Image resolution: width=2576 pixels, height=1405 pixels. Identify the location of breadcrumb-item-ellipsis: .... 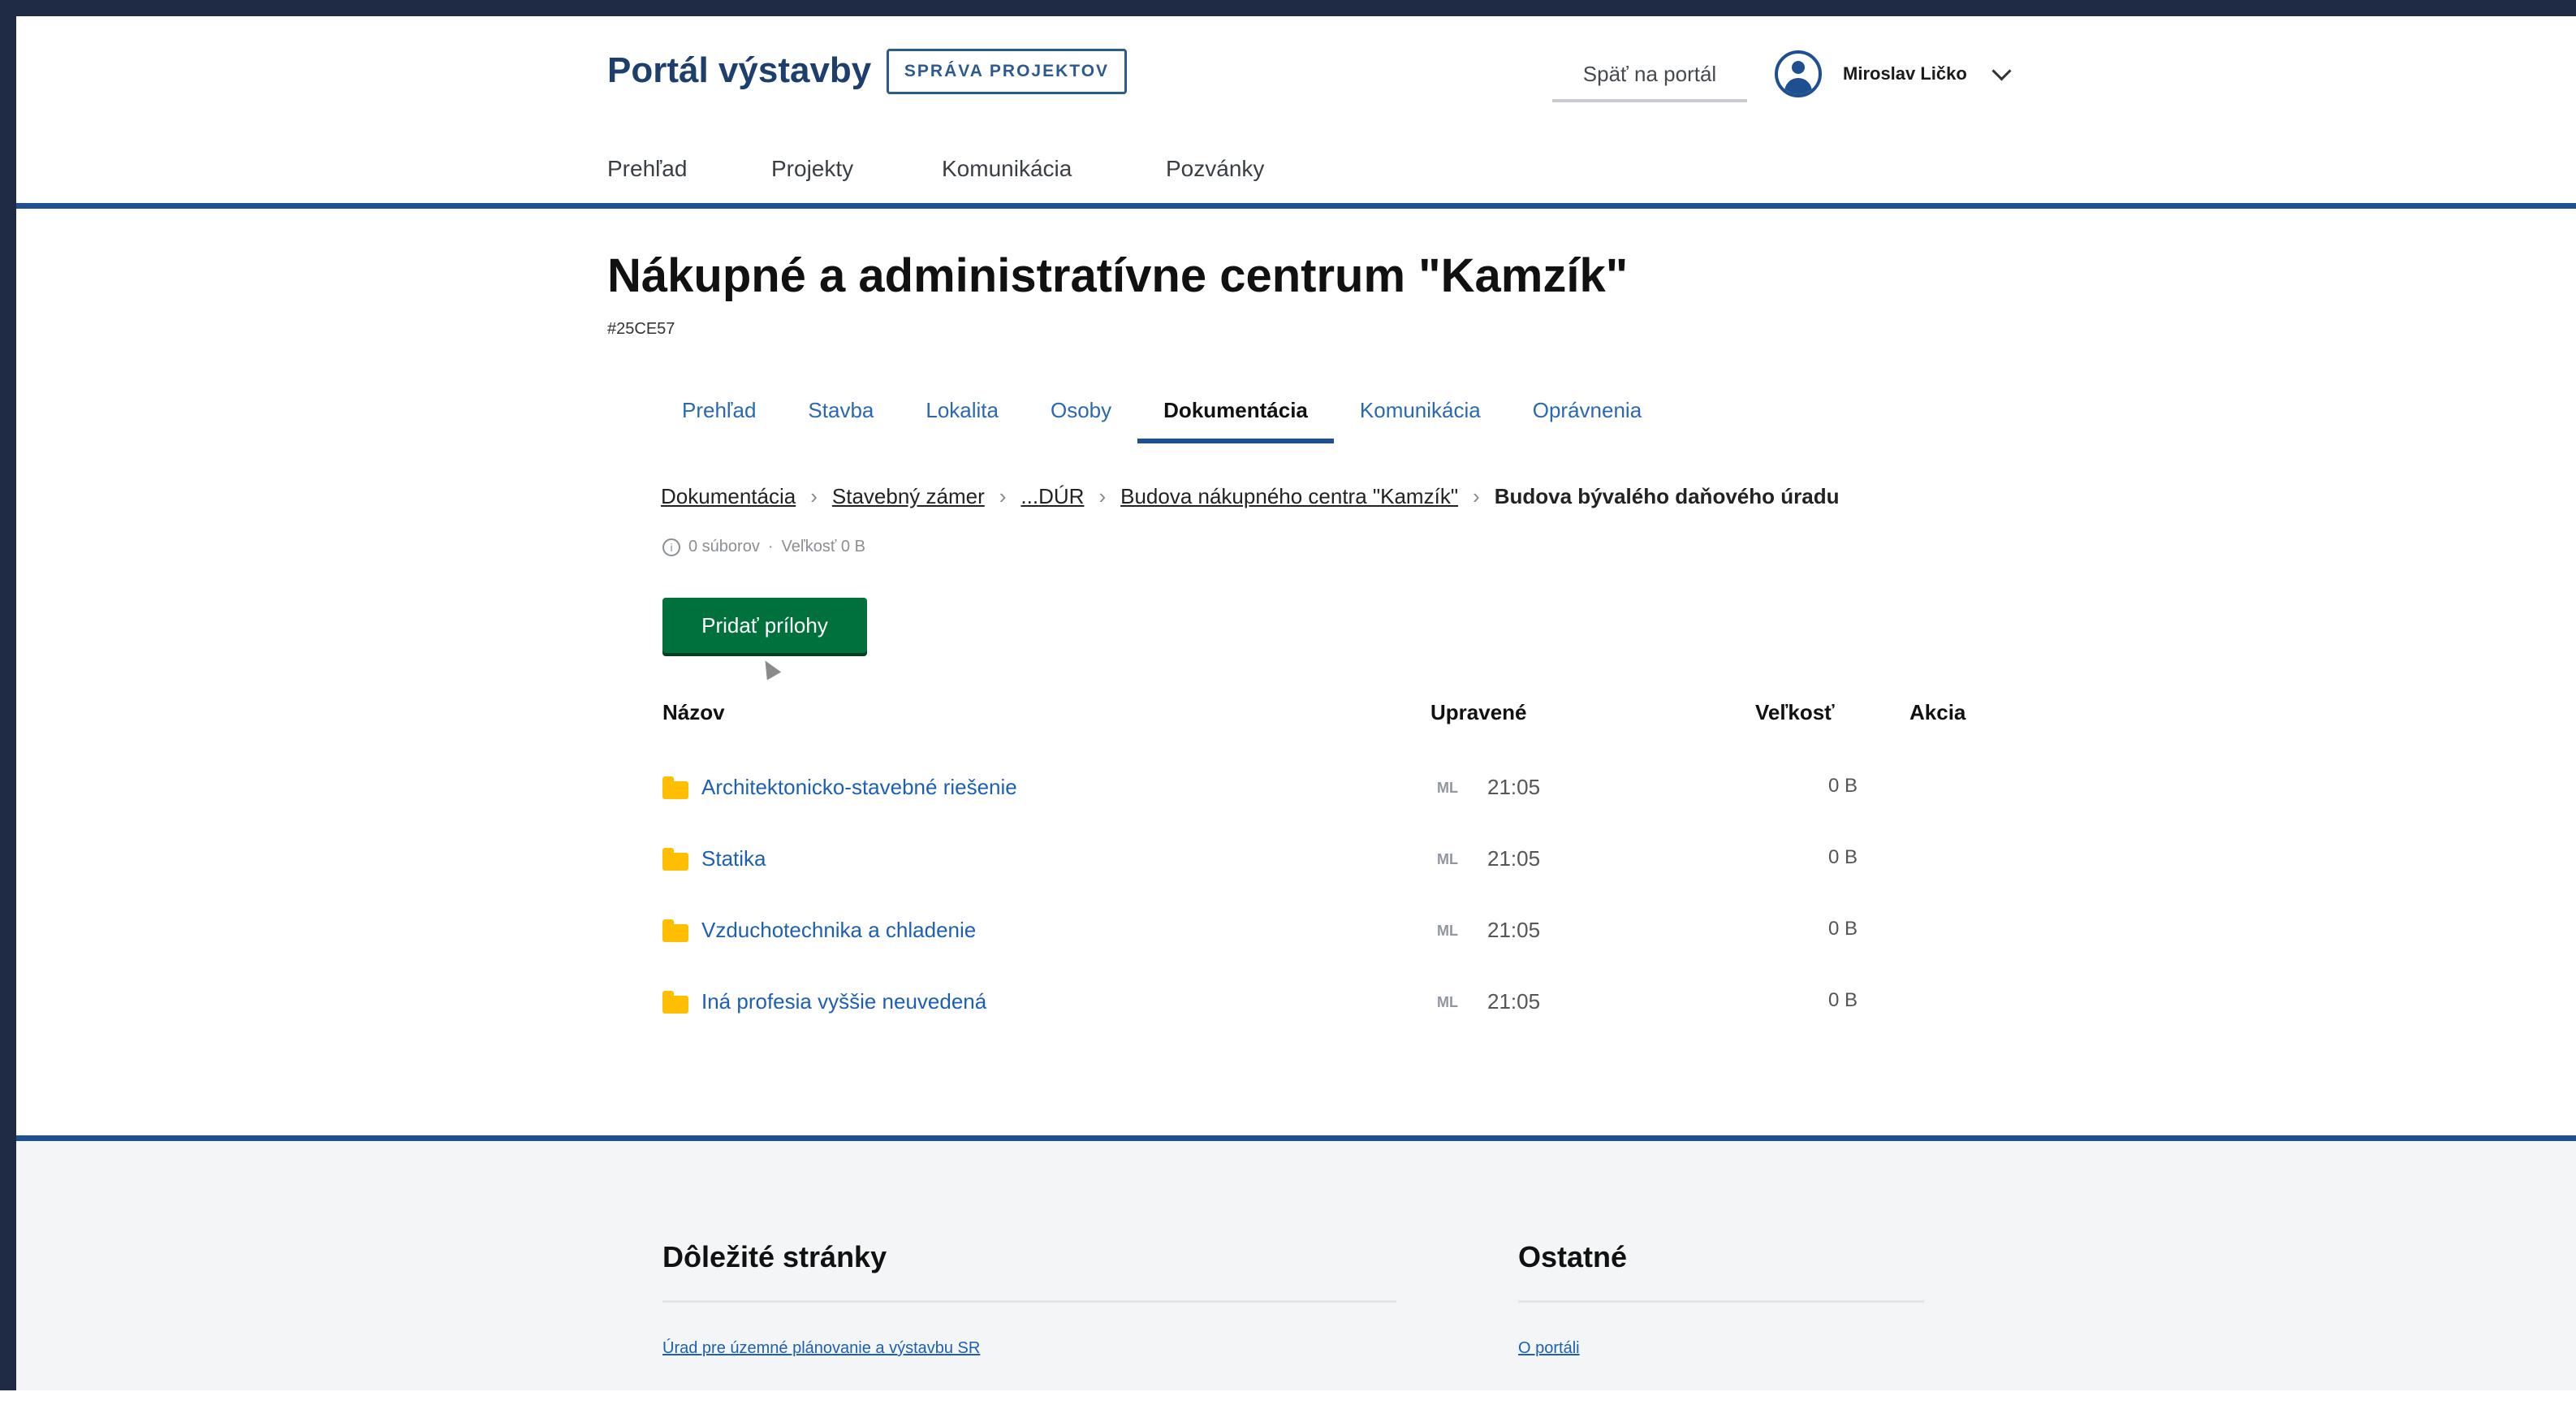
(1029, 496).